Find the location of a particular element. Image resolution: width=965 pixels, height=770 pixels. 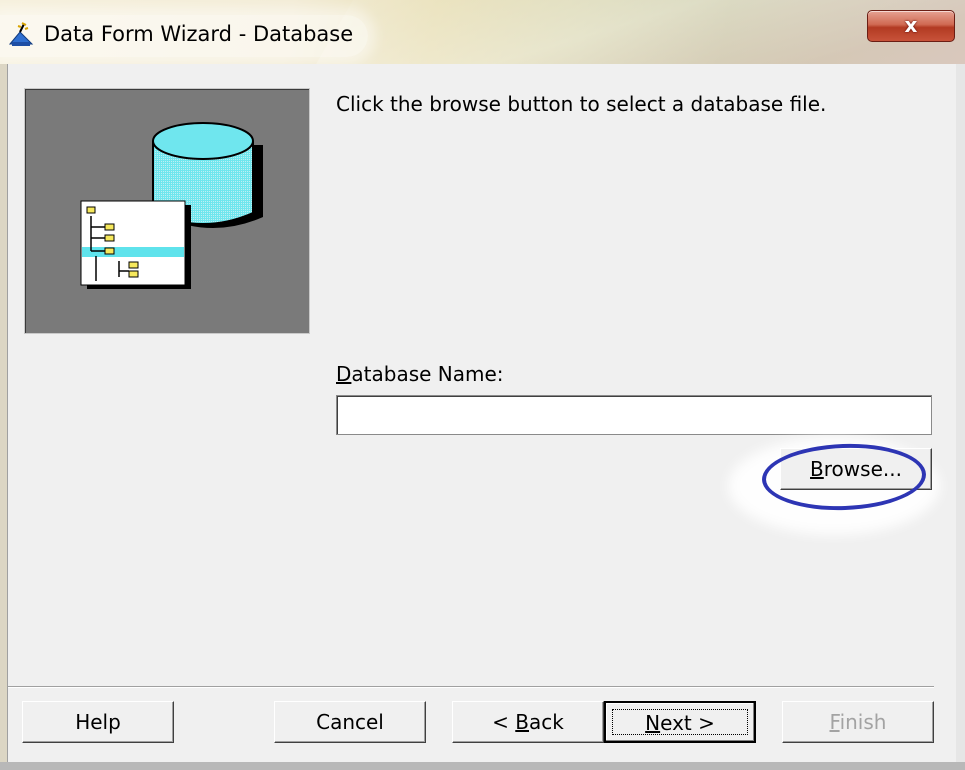

database-name-label-text: atabase Name: is located at coordinates (427, 374).